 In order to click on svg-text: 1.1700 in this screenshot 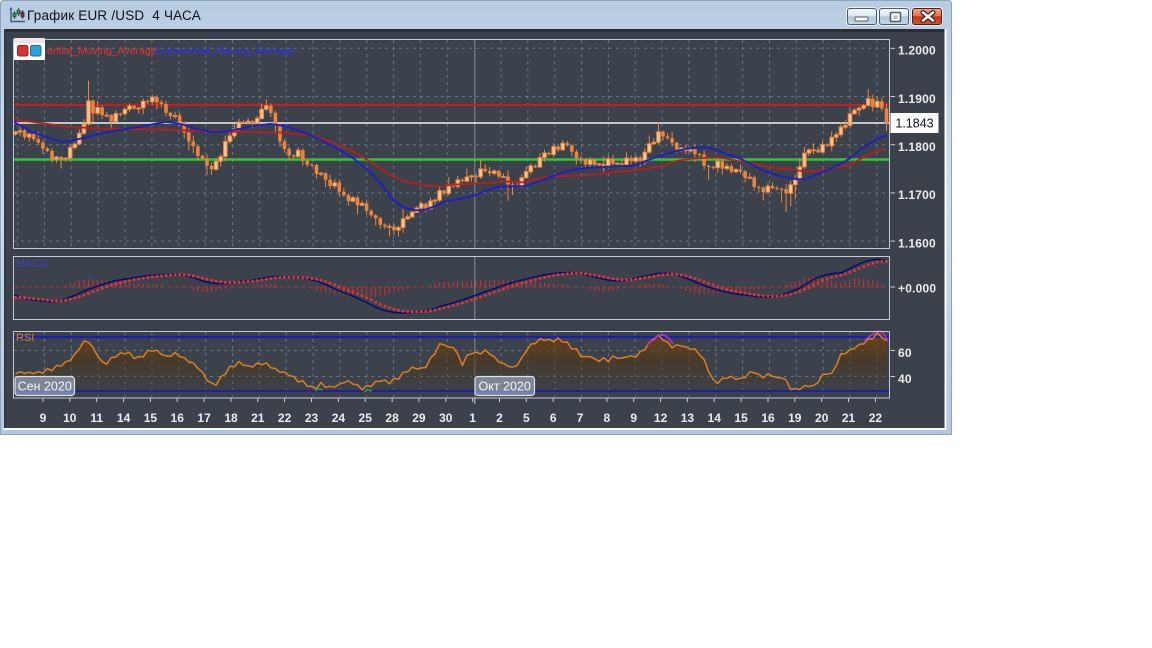, I will do `click(917, 195)`.